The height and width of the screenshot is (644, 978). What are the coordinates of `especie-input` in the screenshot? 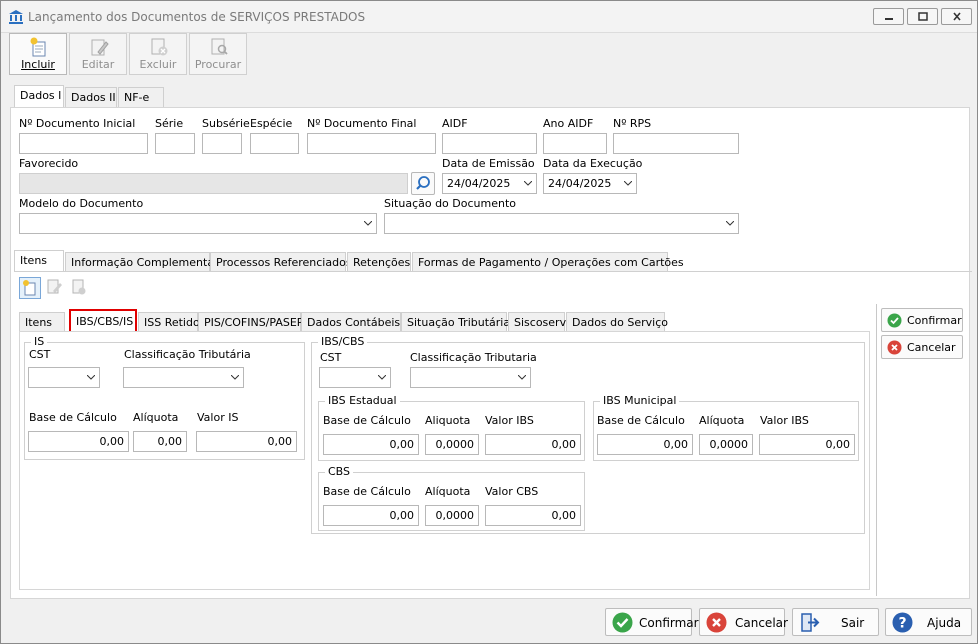 It's located at (274, 143).